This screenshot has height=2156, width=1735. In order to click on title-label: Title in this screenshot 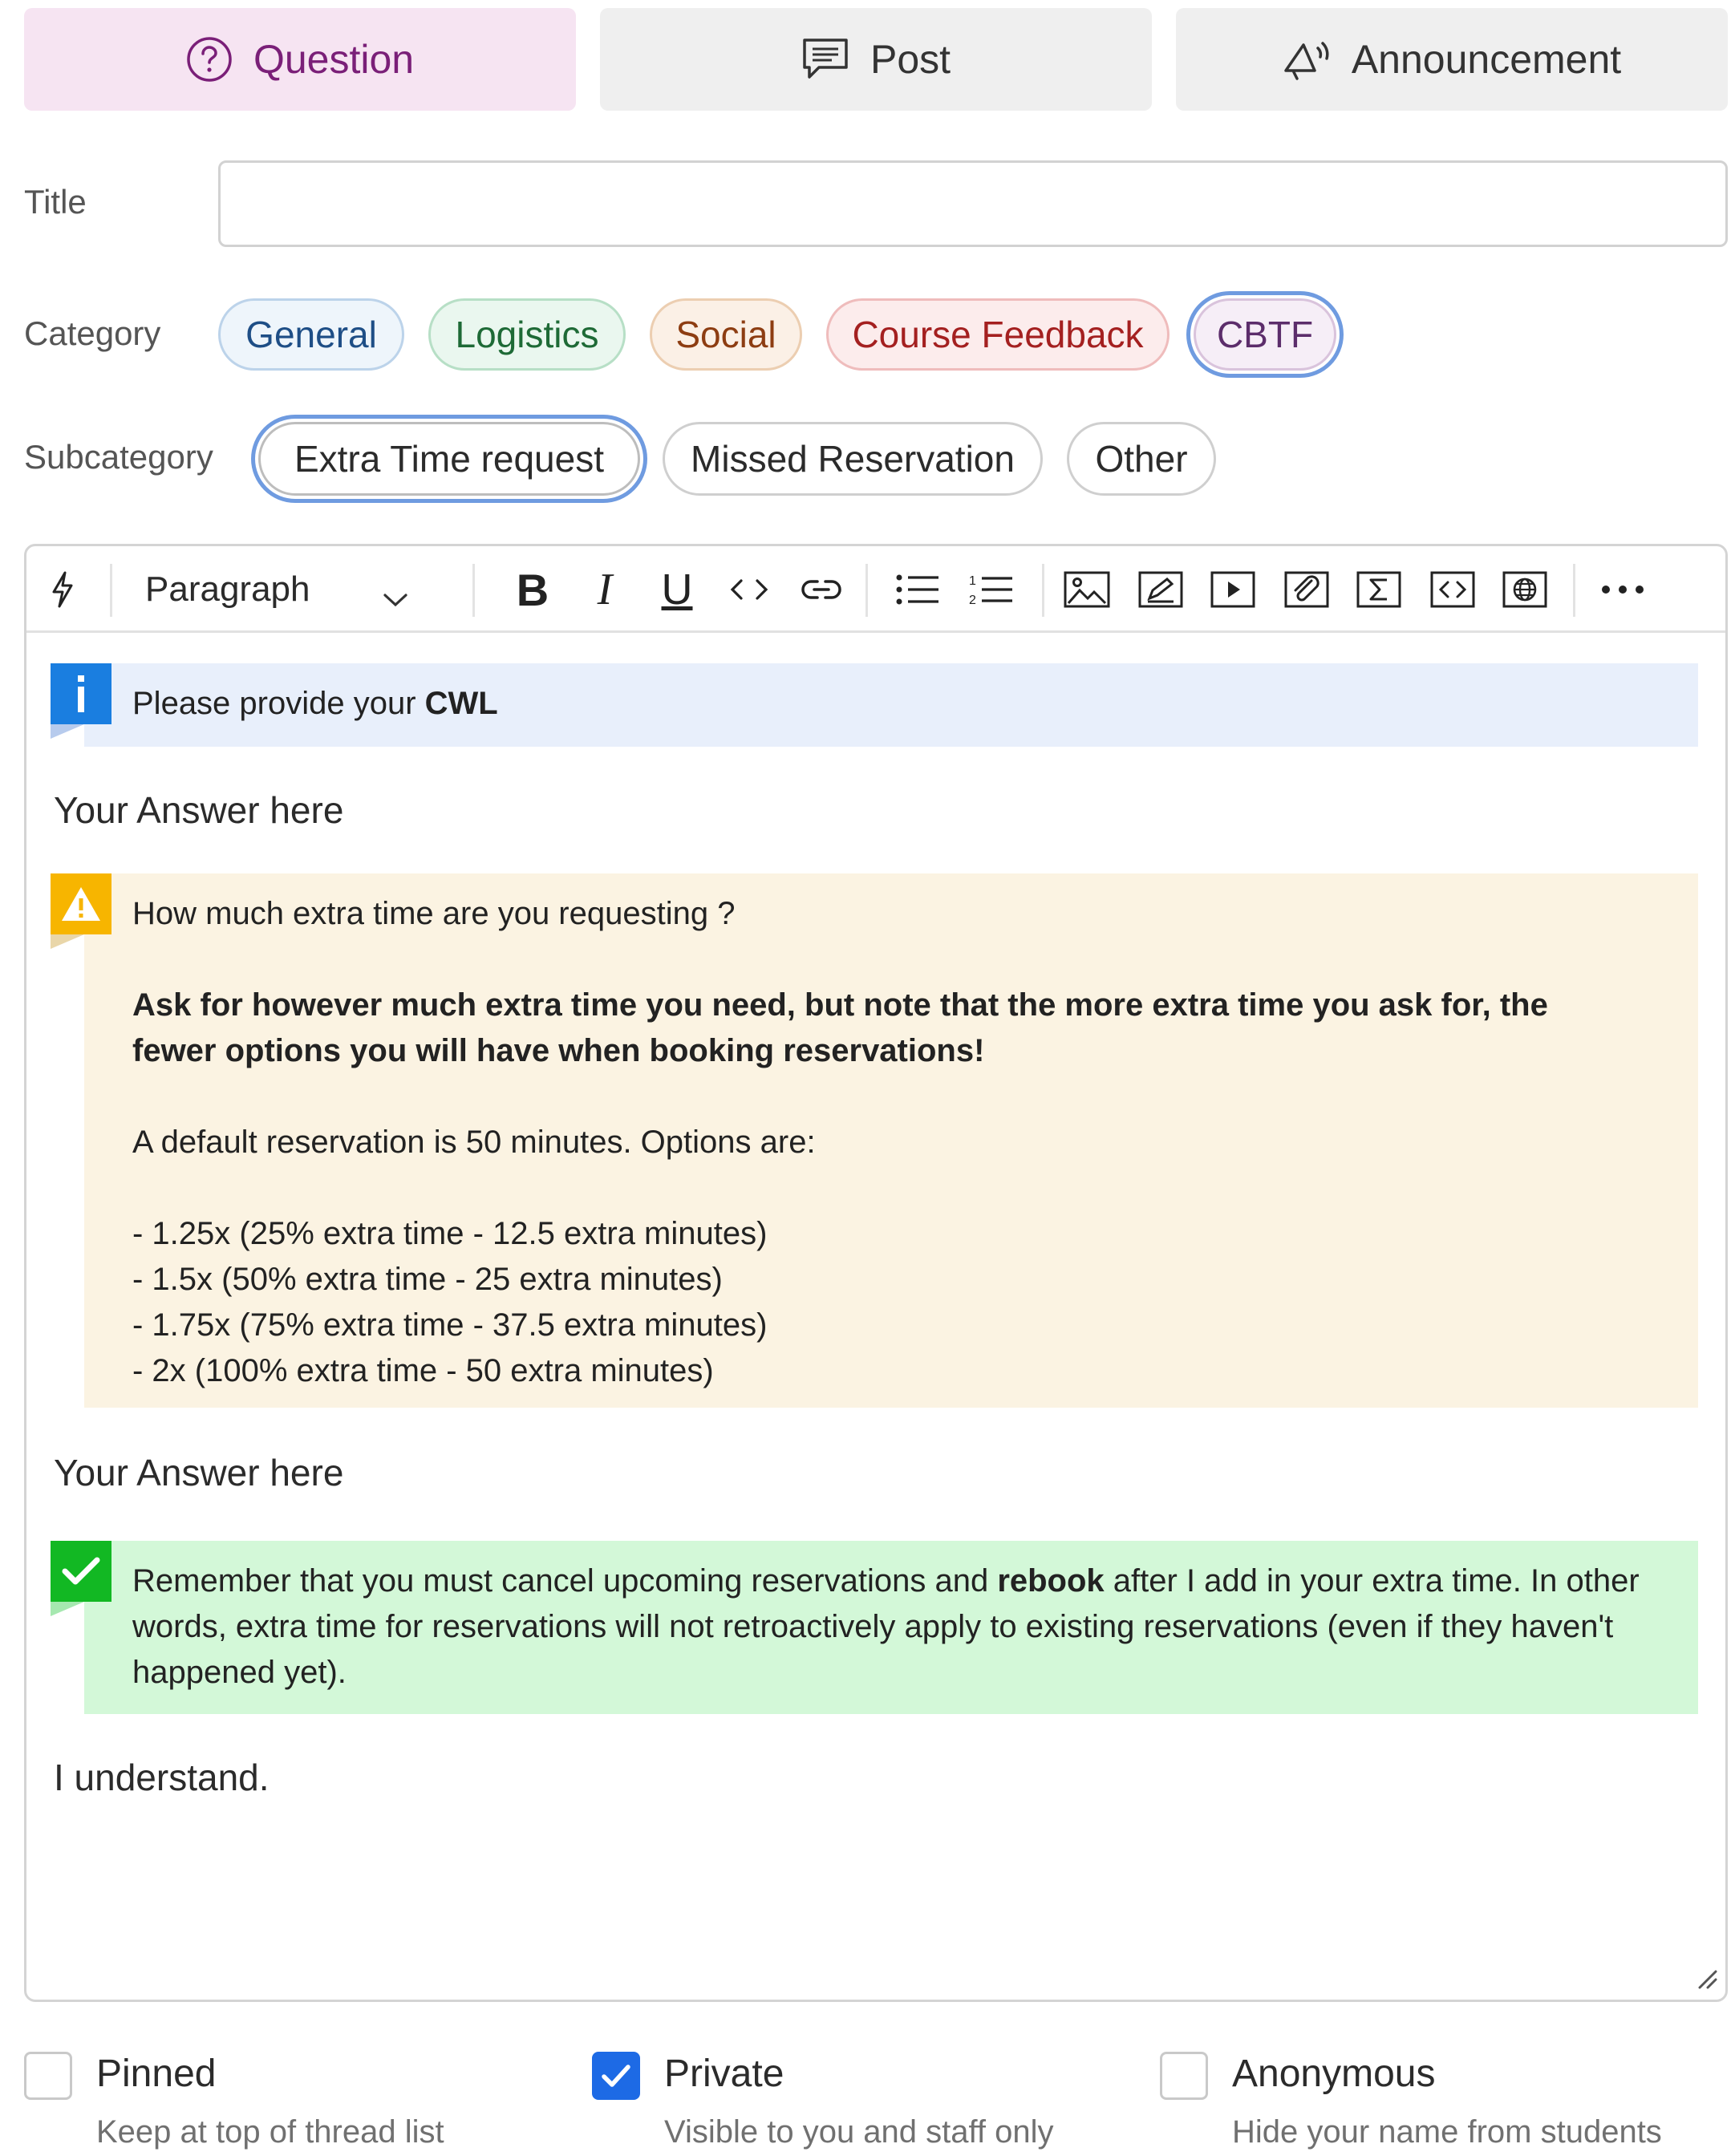, I will do `click(55, 202)`.